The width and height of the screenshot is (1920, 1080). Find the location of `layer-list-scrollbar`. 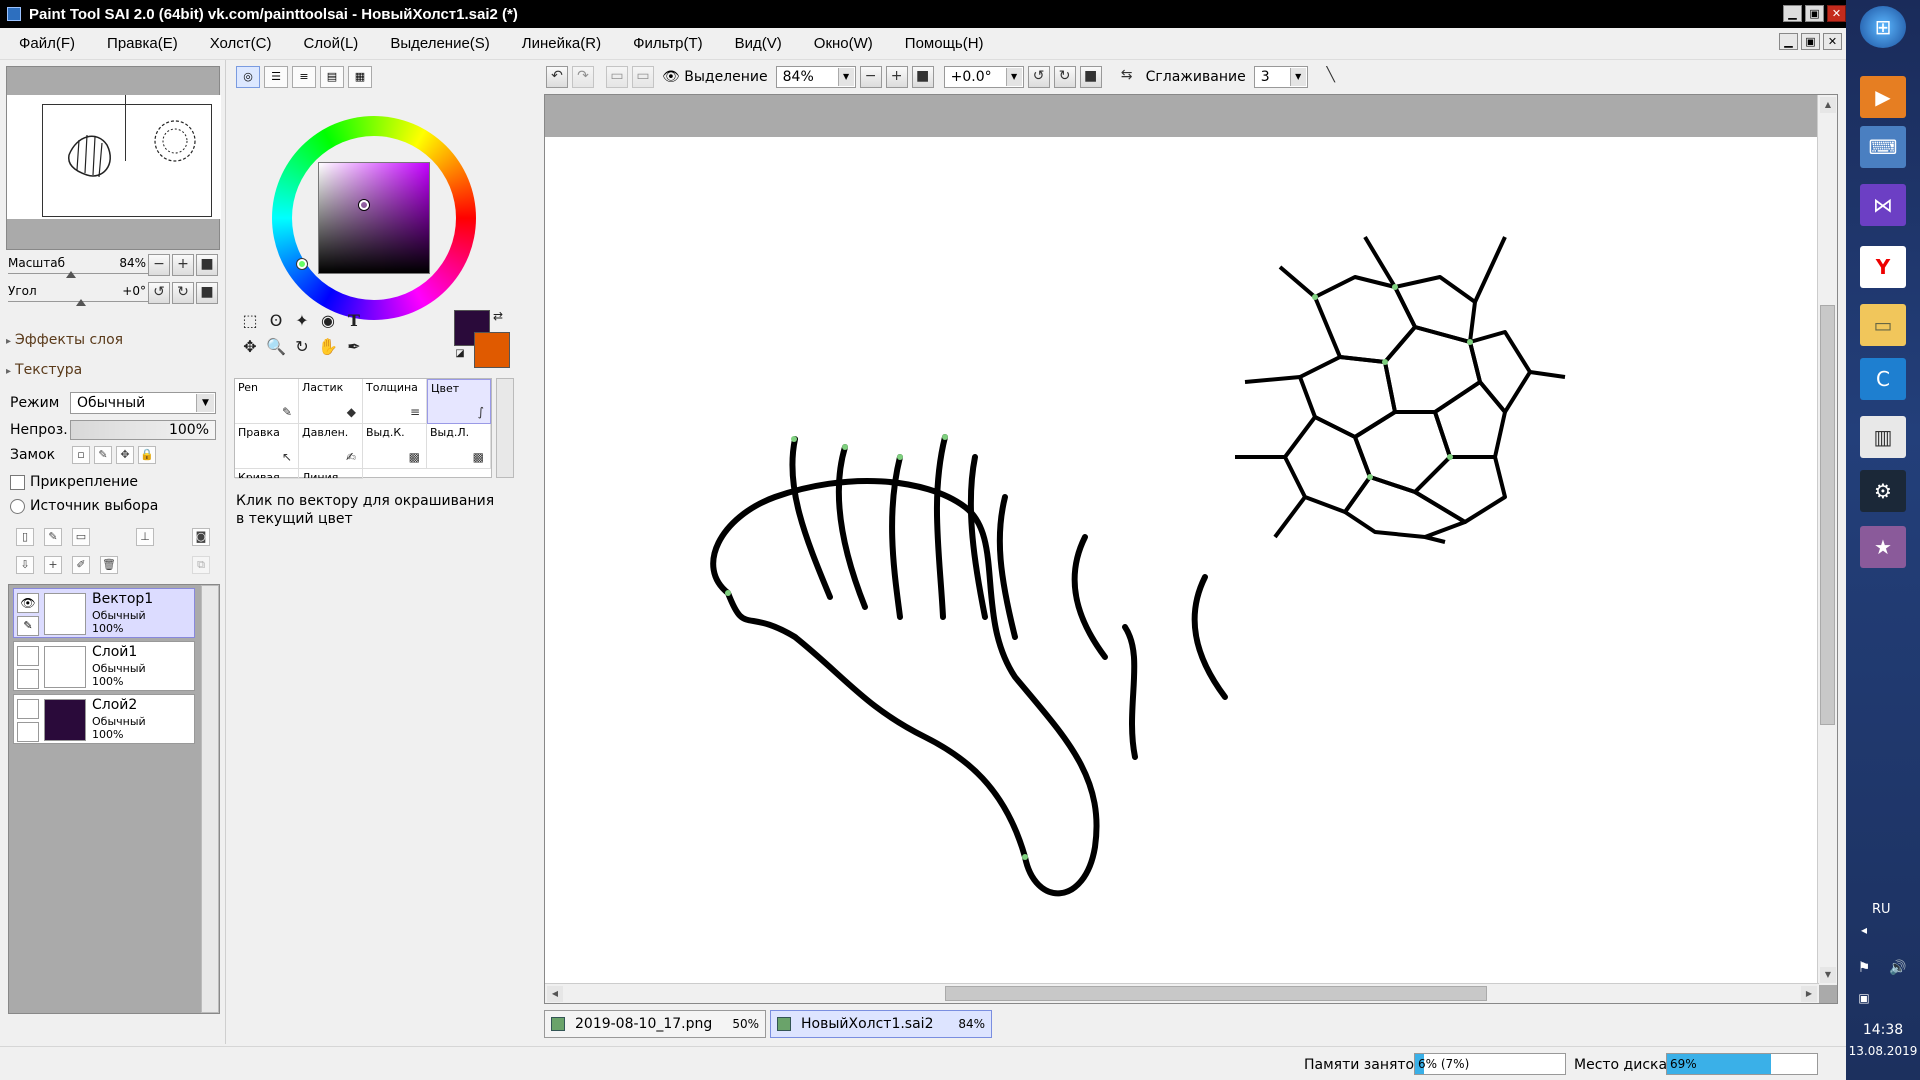

layer-list-scrollbar is located at coordinates (210, 799).